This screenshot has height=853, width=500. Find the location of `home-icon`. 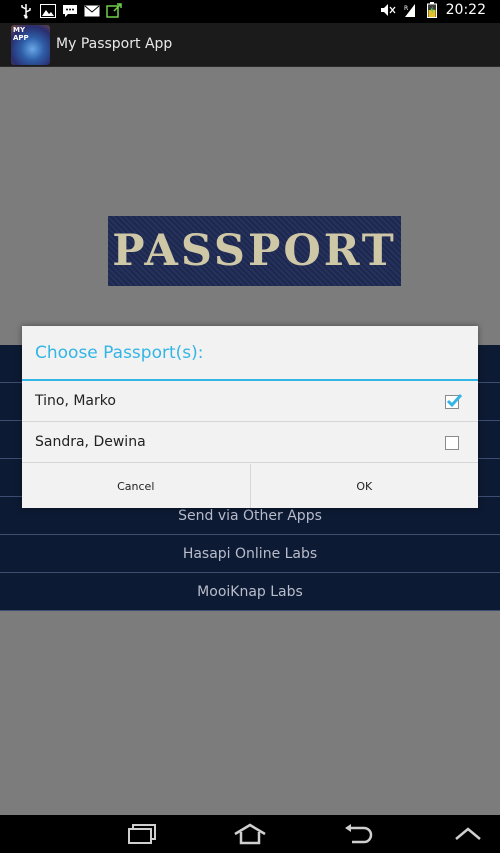

home-icon is located at coordinates (250, 834).